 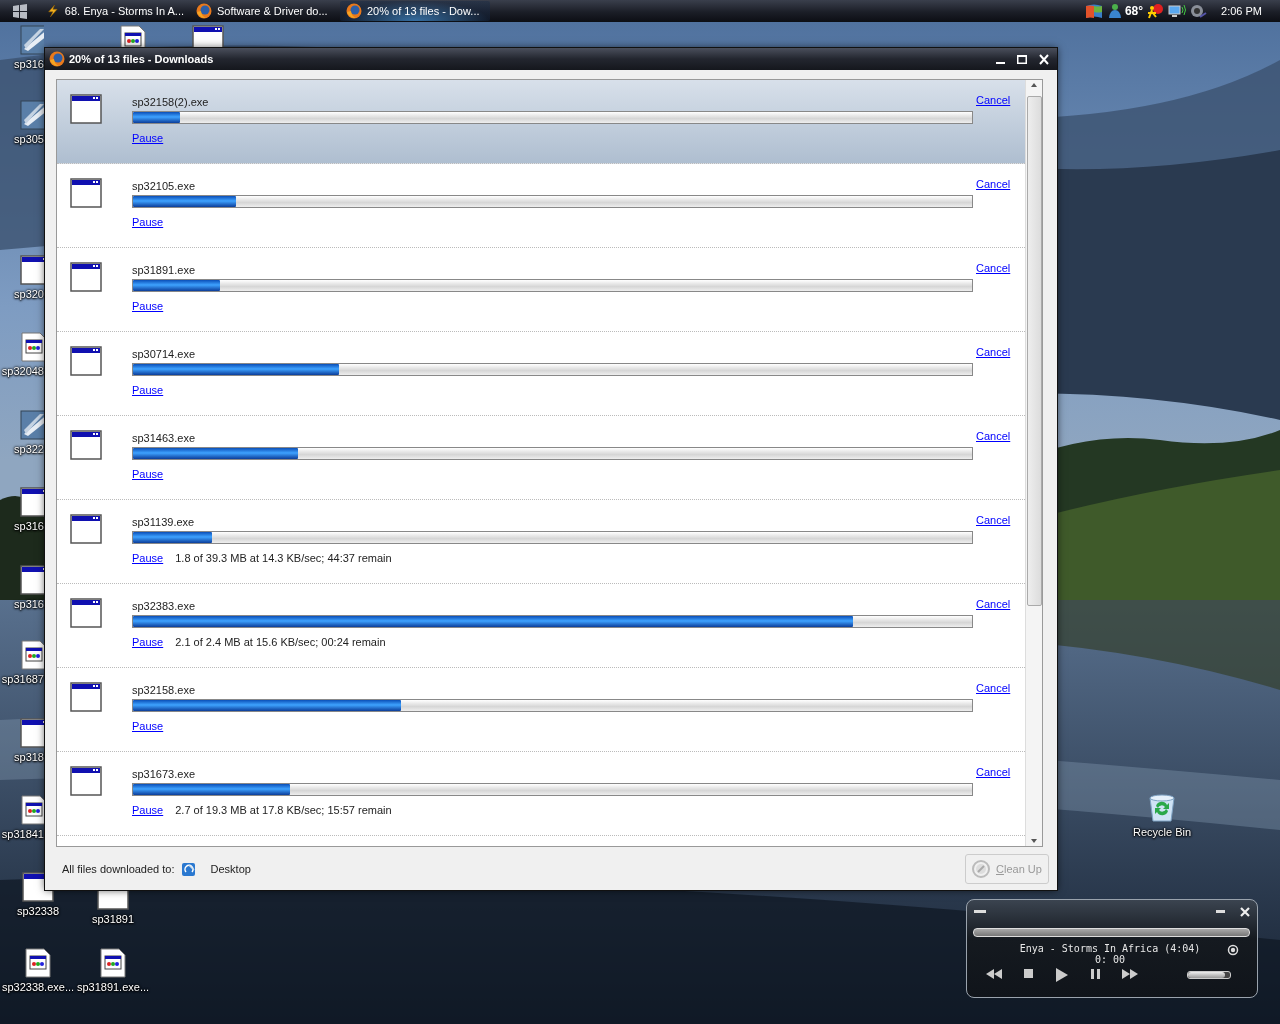 I want to click on file-name: sp30714.exe, so click(x=164, y=355).